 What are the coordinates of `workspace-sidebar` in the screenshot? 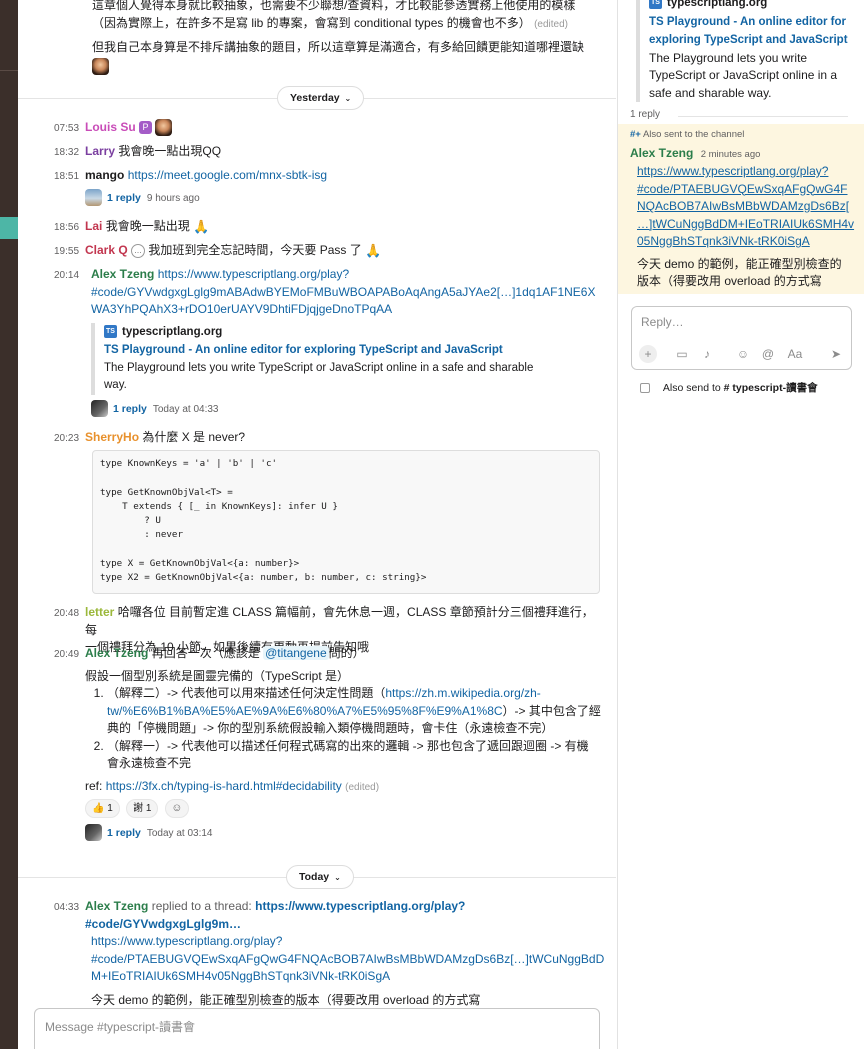 It's located at (9, 524).